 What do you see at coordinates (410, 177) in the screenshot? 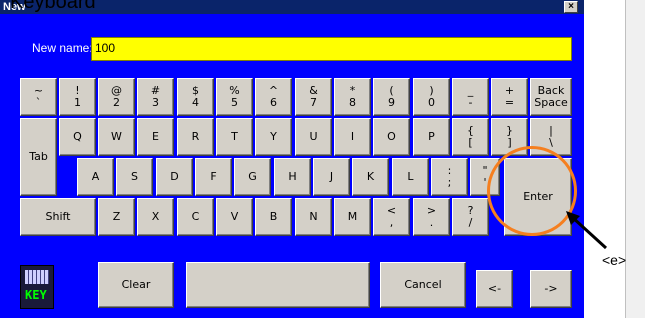
I see `key-l: L` at bounding box center [410, 177].